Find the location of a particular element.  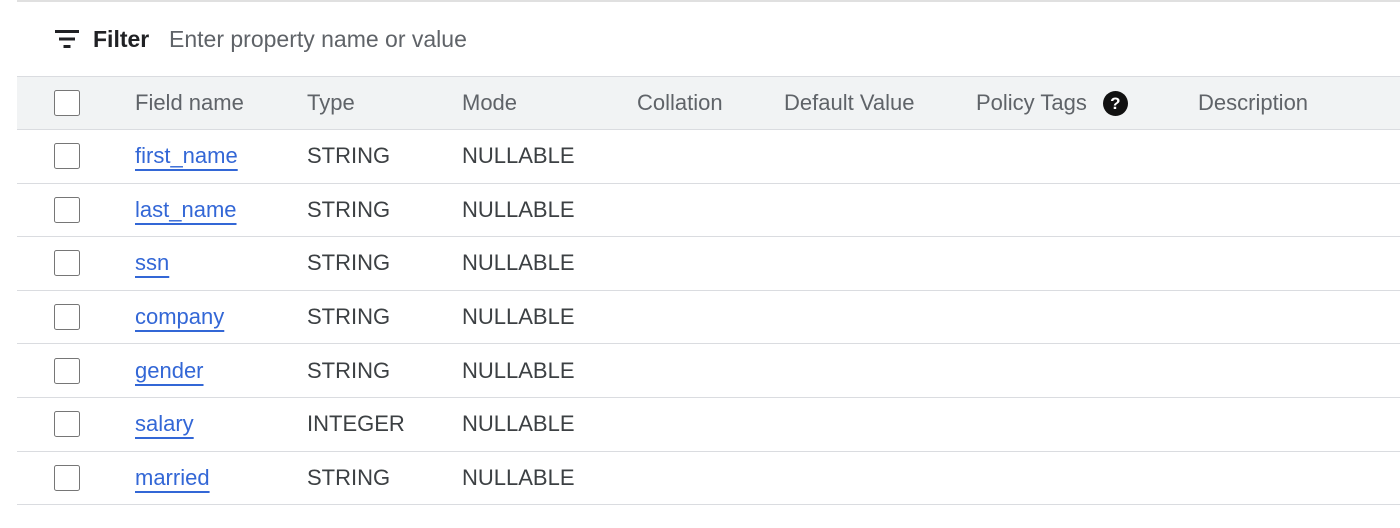

filter-label: Filter is located at coordinates (121, 39).